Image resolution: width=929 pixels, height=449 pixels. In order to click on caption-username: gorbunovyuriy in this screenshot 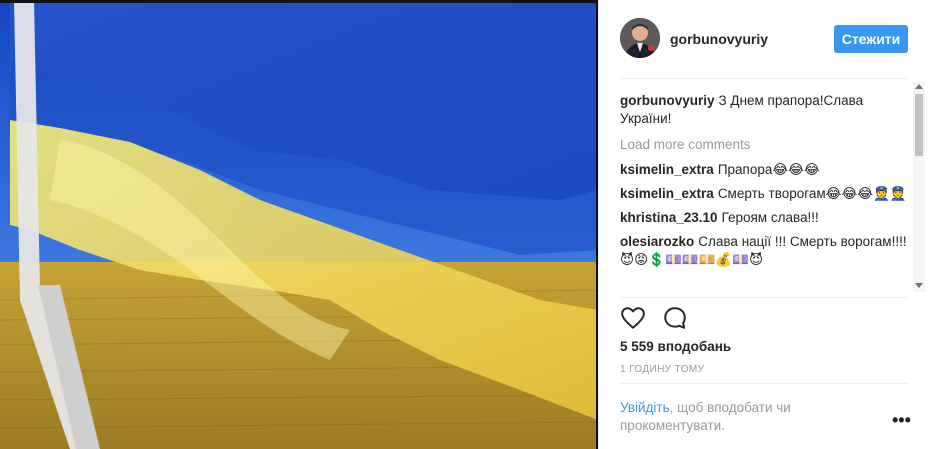, I will do `click(667, 100)`.